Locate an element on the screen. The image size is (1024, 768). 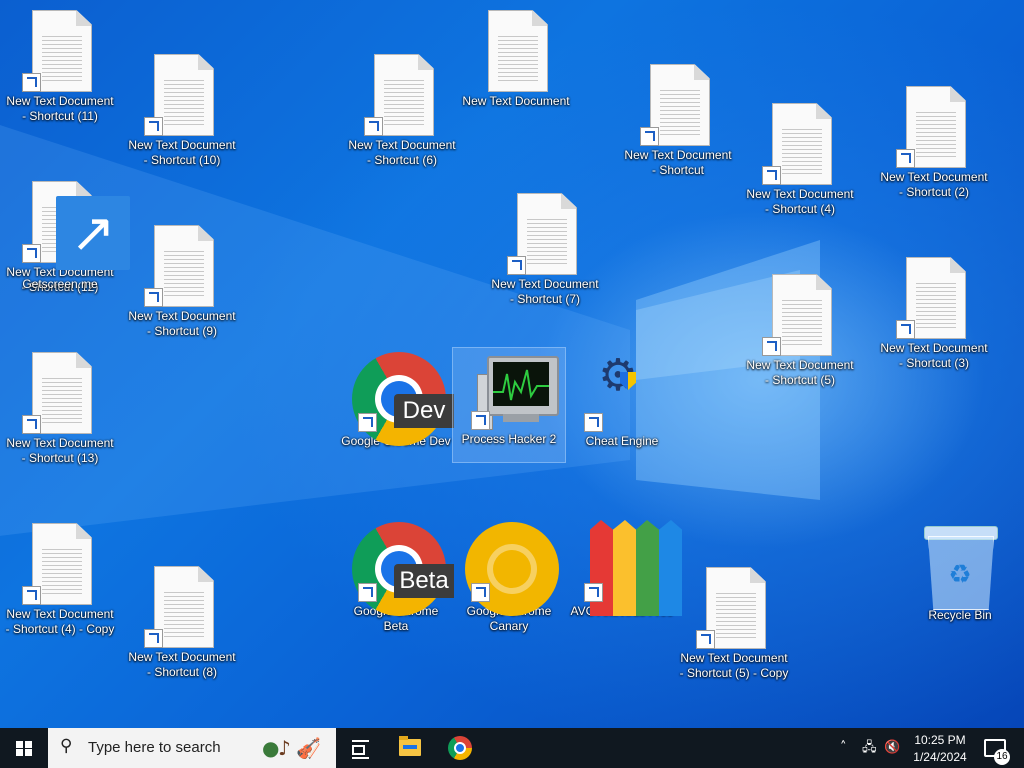
desktop-icon-text-shortcut-13: New Text Document - Shortcut (13) is located at coordinates (60, 409).